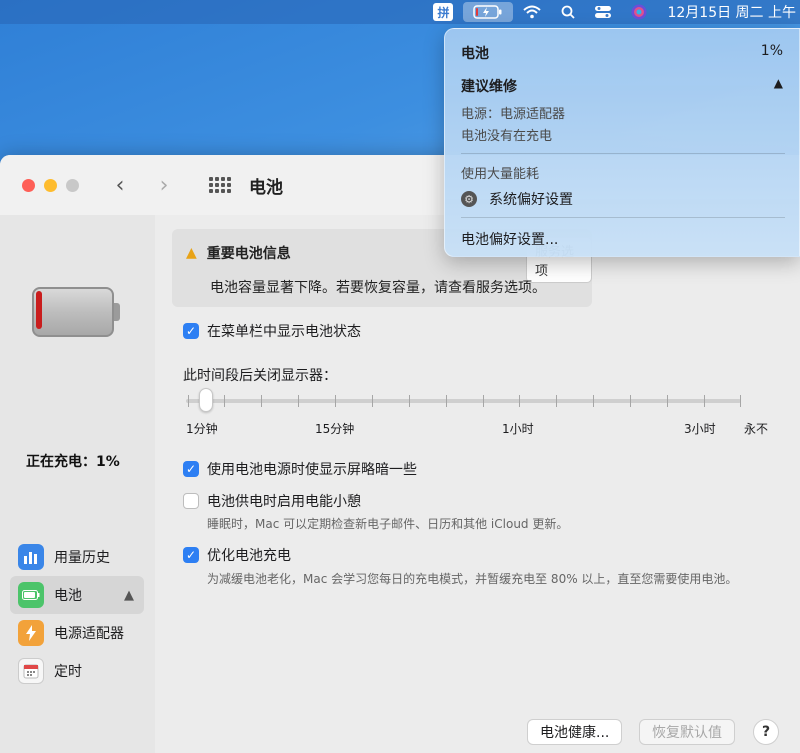 The height and width of the screenshot is (753, 800). I want to click on window-controls, so click(50, 185).